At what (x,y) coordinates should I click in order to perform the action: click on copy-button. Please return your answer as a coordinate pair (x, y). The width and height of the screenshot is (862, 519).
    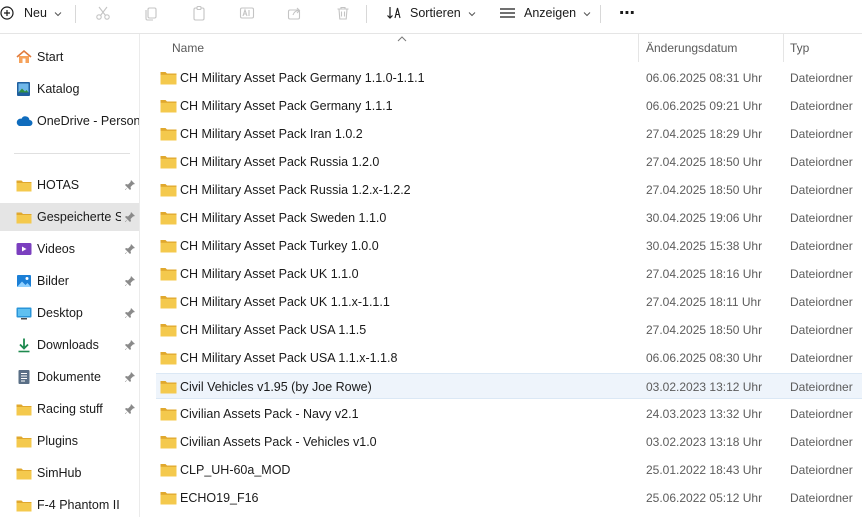
    Looking at the image, I should click on (151, 13).